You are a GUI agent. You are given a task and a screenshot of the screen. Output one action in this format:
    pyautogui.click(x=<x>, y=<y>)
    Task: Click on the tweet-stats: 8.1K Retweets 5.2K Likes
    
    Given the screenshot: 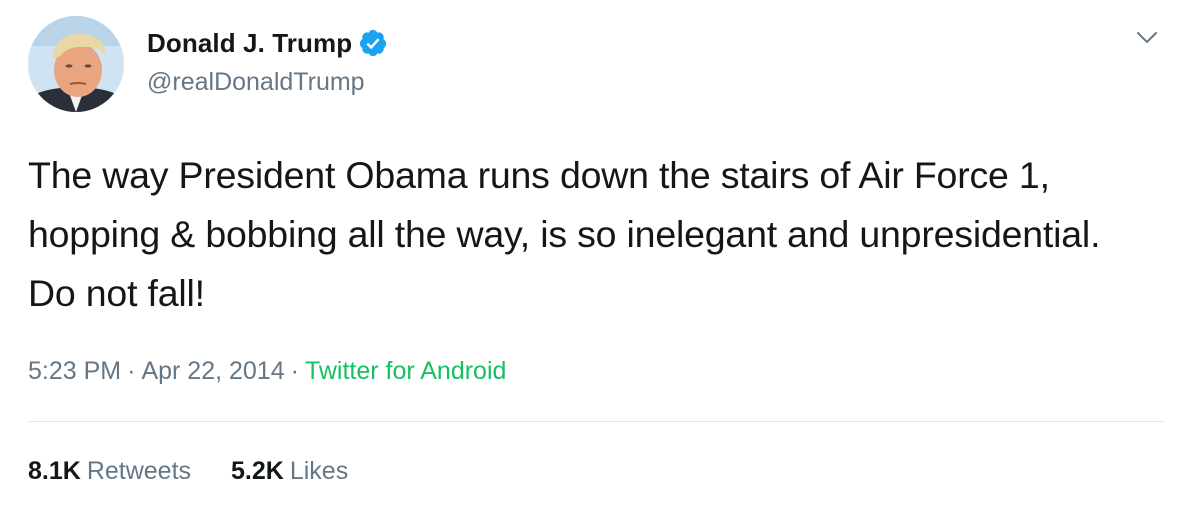 What is the action you would take?
    pyautogui.click(x=188, y=471)
    